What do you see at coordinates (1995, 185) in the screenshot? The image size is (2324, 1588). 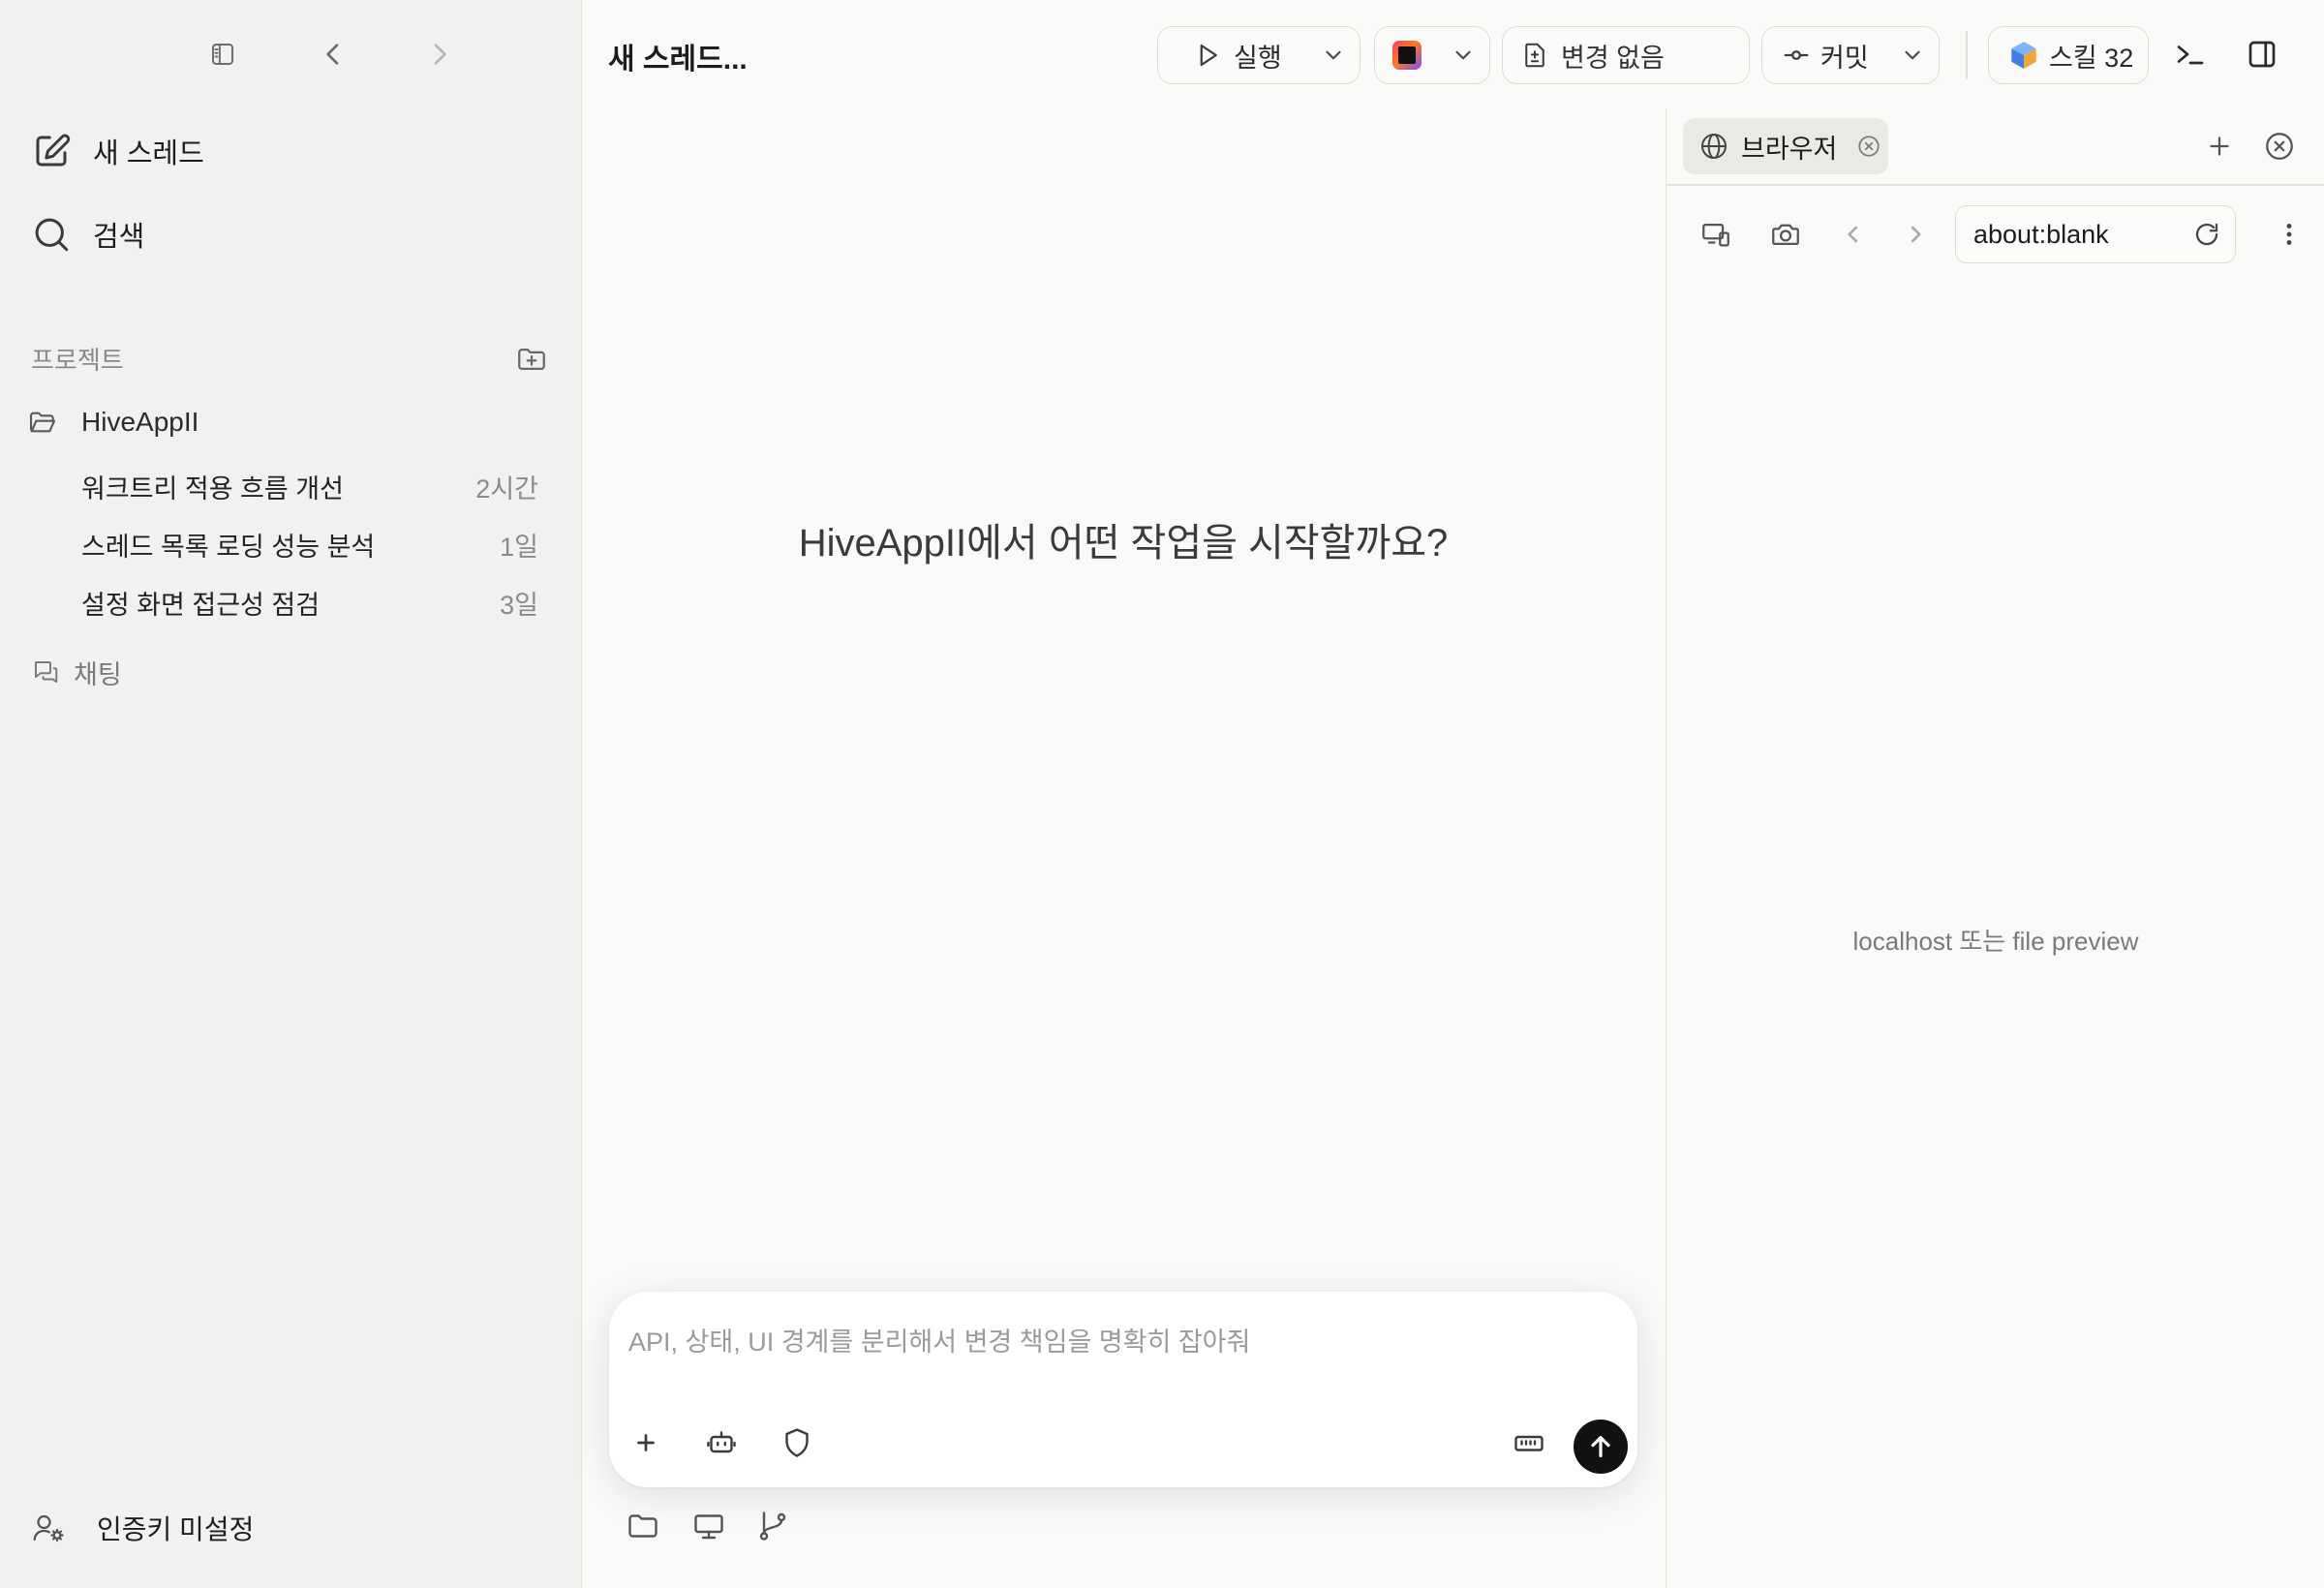 I see `panel-divider` at bounding box center [1995, 185].